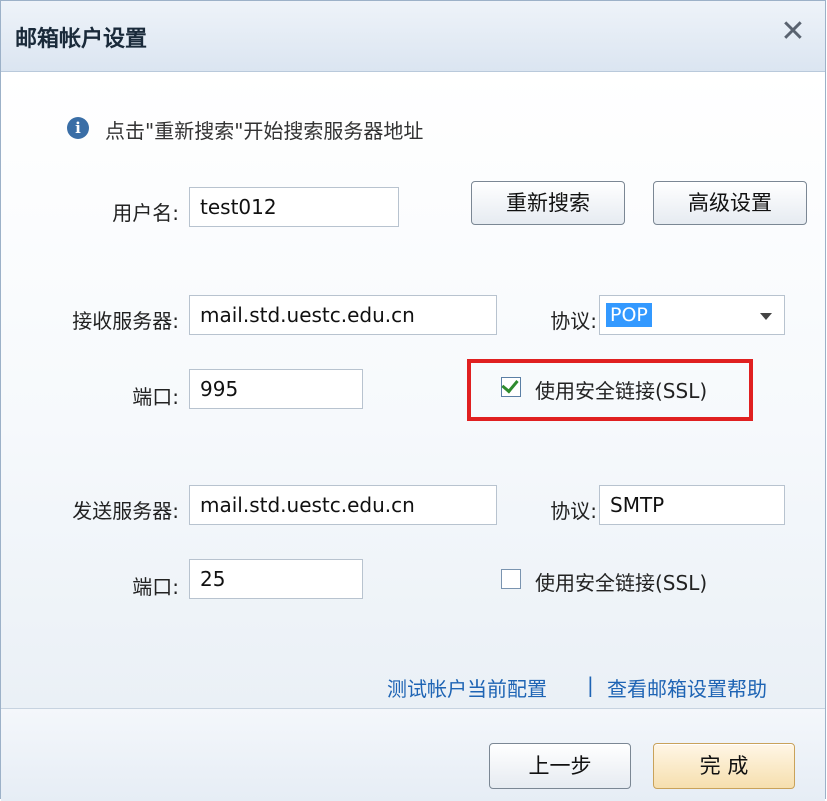 The width and height of the screenshot is (827, 801). What do you see at coordinates (125, 321) in the screenshot?
I see `incoming-server-label: 接收服务器:` at bounding box center [125, 321].